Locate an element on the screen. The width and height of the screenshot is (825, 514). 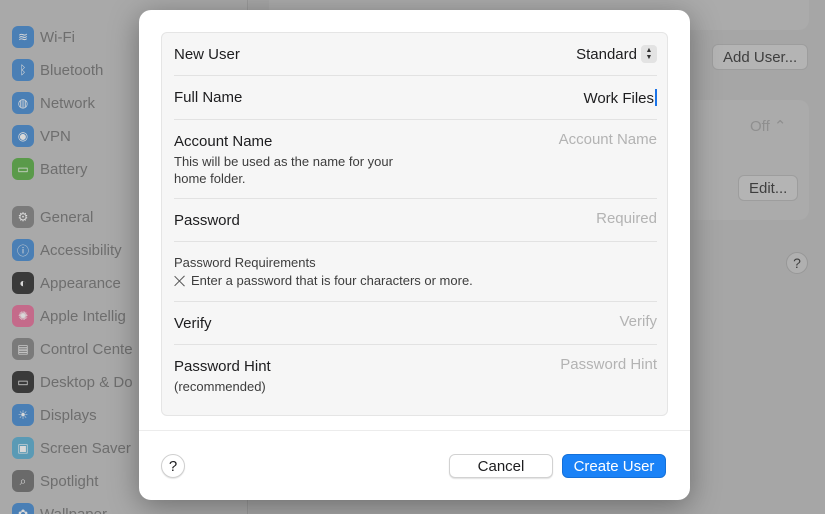
password-requirements-title: Password Requirements is located at coordinates (245, 262).